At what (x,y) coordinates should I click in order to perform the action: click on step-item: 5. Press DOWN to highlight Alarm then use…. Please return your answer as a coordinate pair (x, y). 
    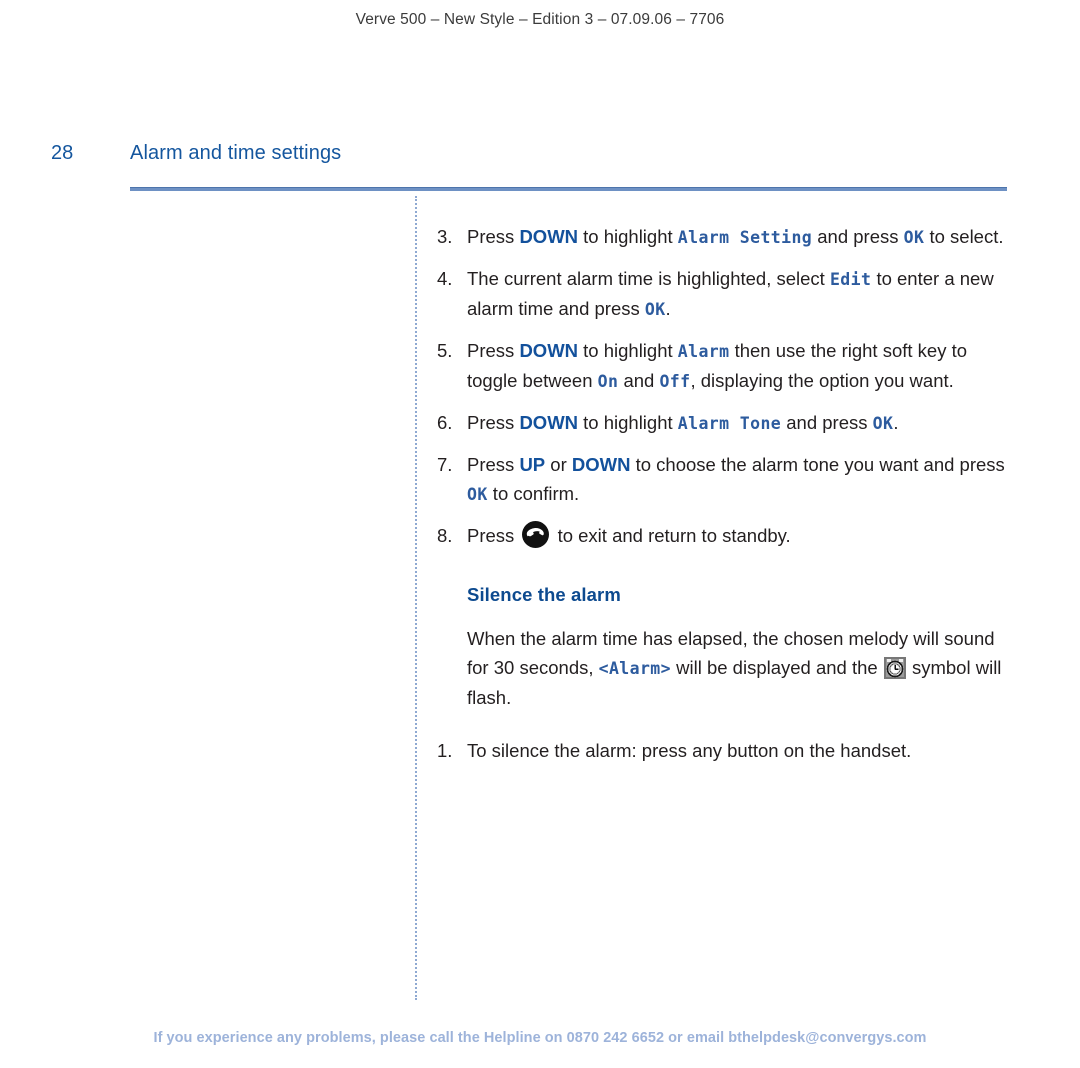
    Looking at the image, I should click on (724, 366).